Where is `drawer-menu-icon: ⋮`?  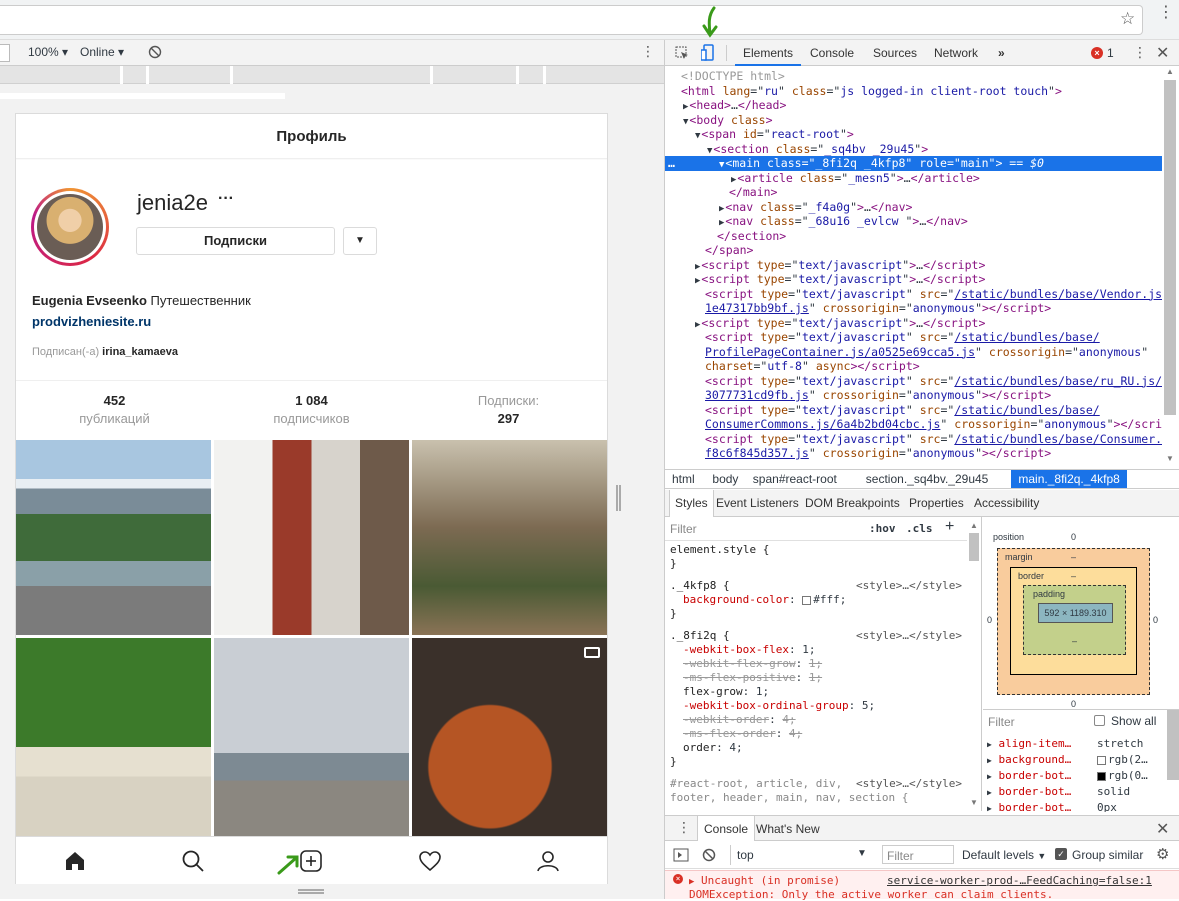
drawer-menu-icon: ⋮ is located at coordinates (684, 827).